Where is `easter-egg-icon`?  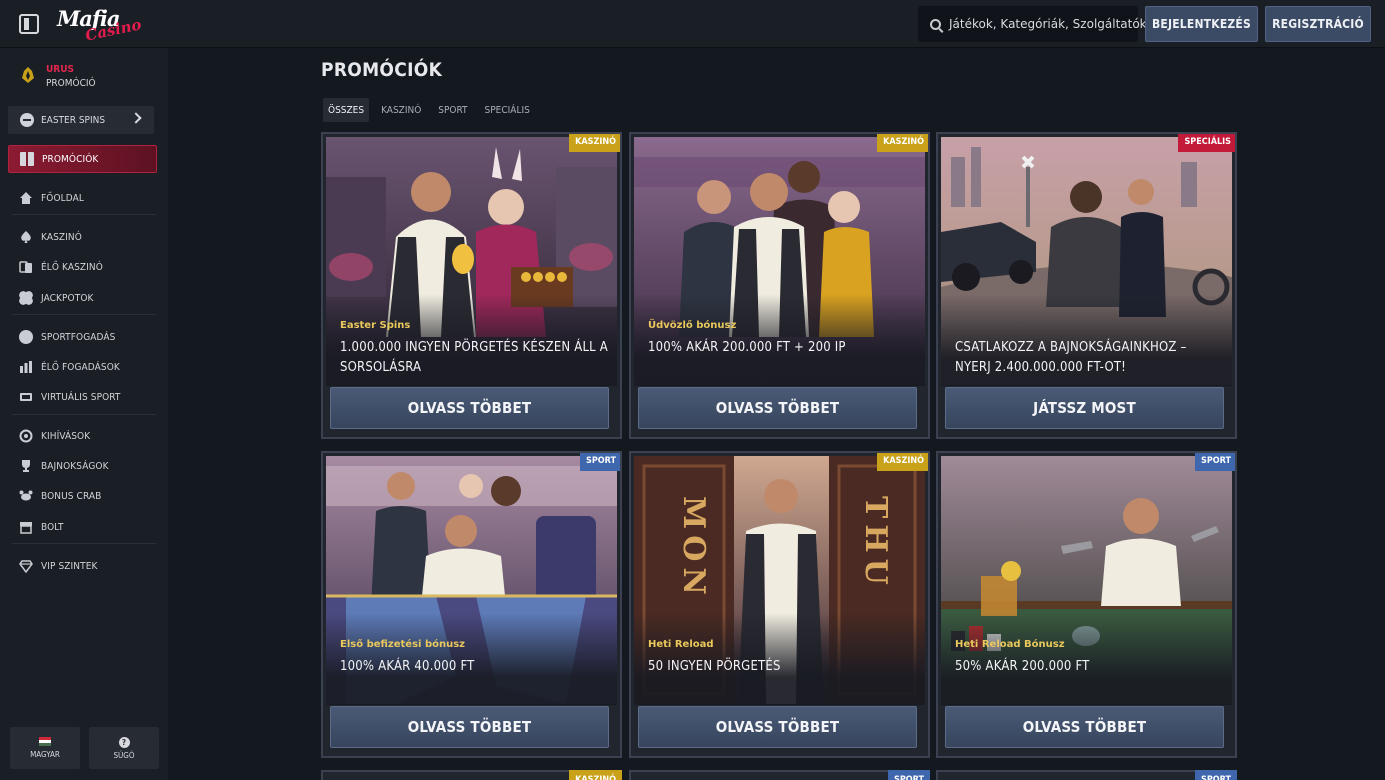 easter-egg-icon is located at coordinates (27, 120).